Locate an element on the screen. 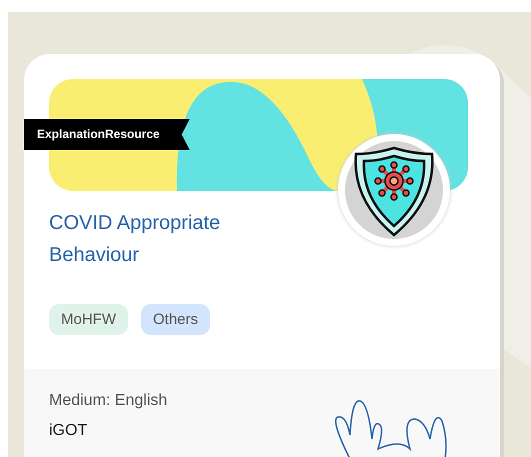 This screenshot has width=531, height=457. provider-label: iGOT is located at coordinates (68, 431).